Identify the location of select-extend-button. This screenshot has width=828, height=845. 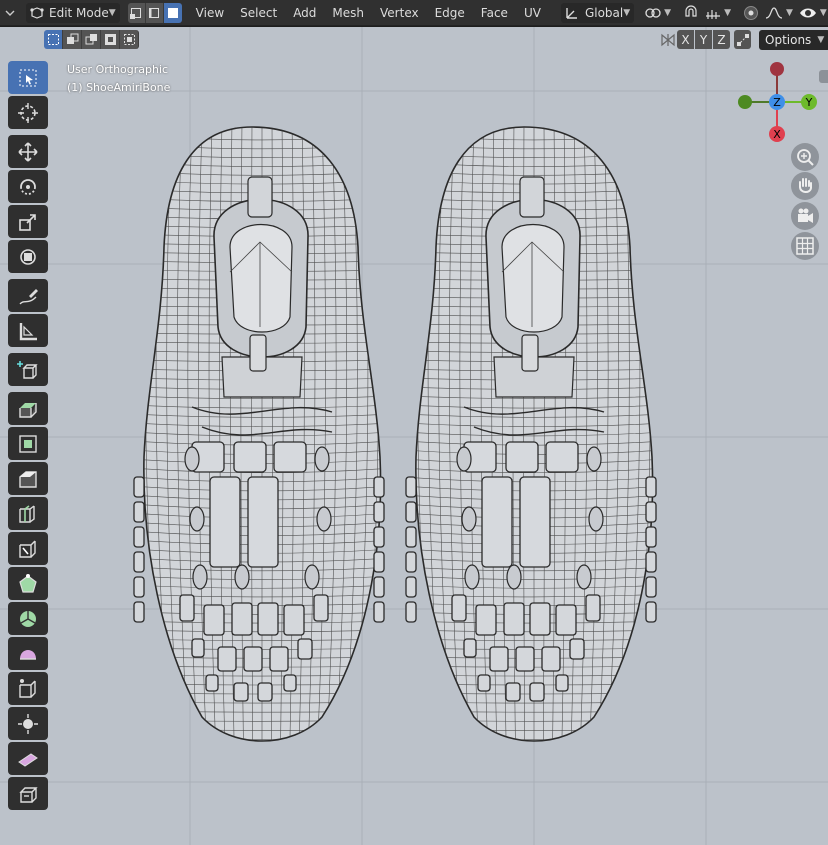
(72, 39).